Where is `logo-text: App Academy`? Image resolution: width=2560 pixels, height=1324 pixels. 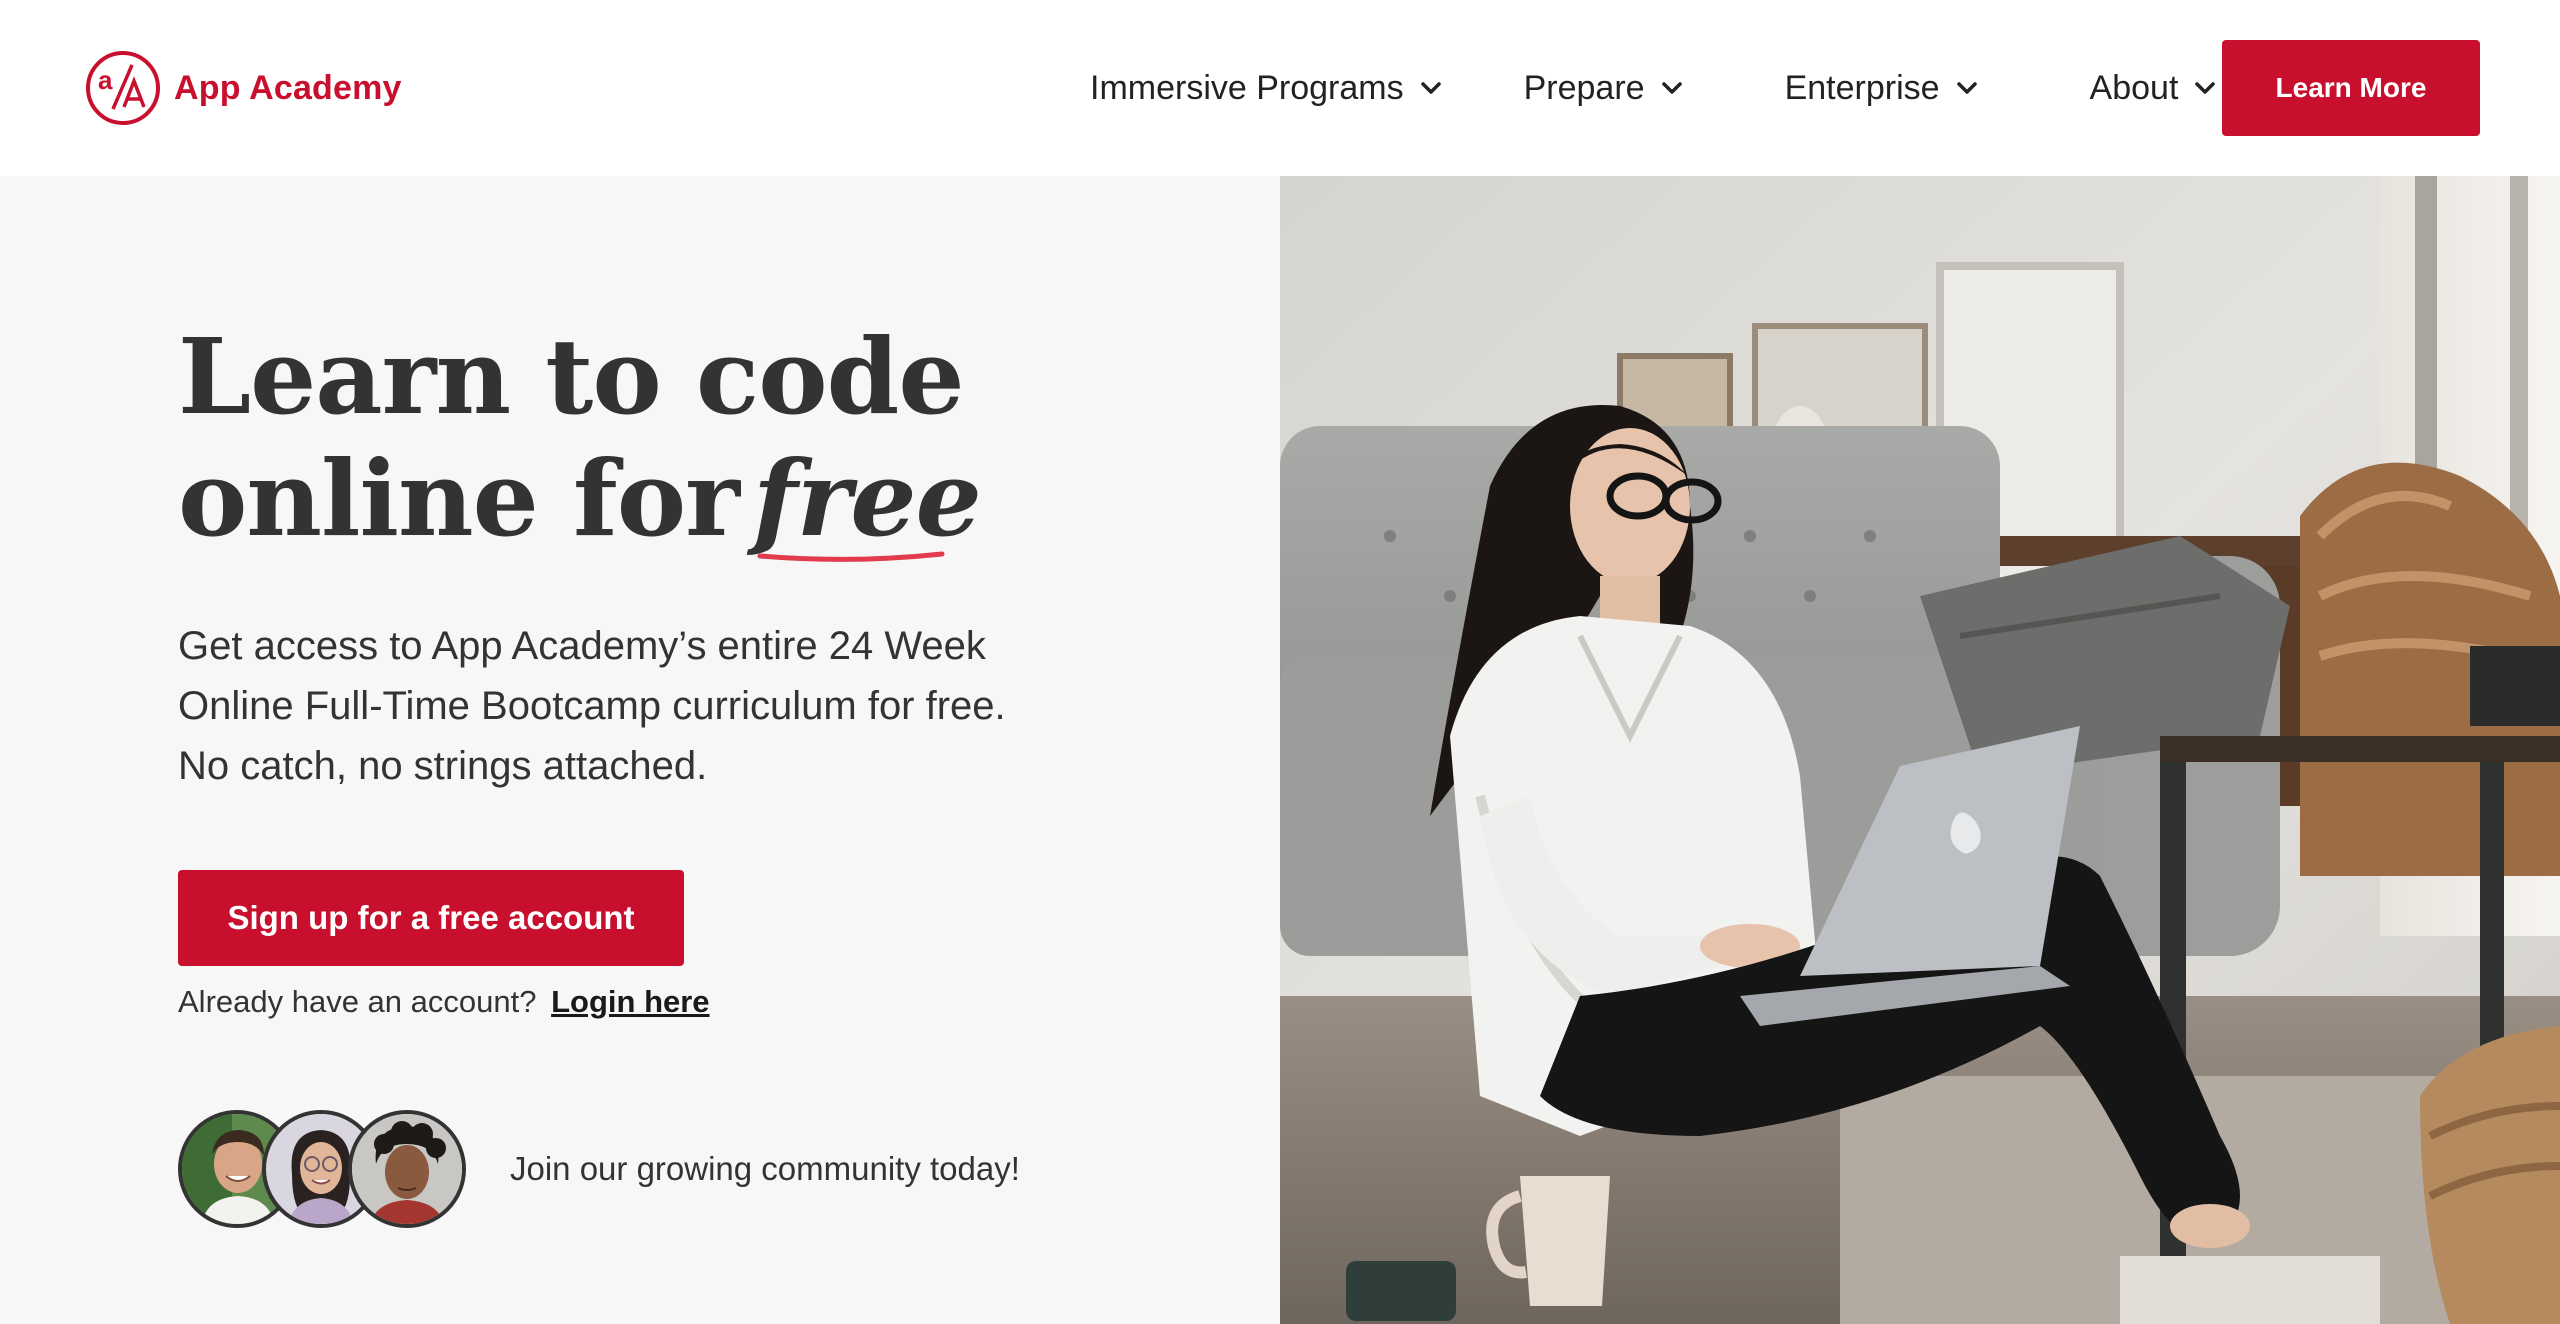
logo-text: App Academy is located at coordinates (288, 87).